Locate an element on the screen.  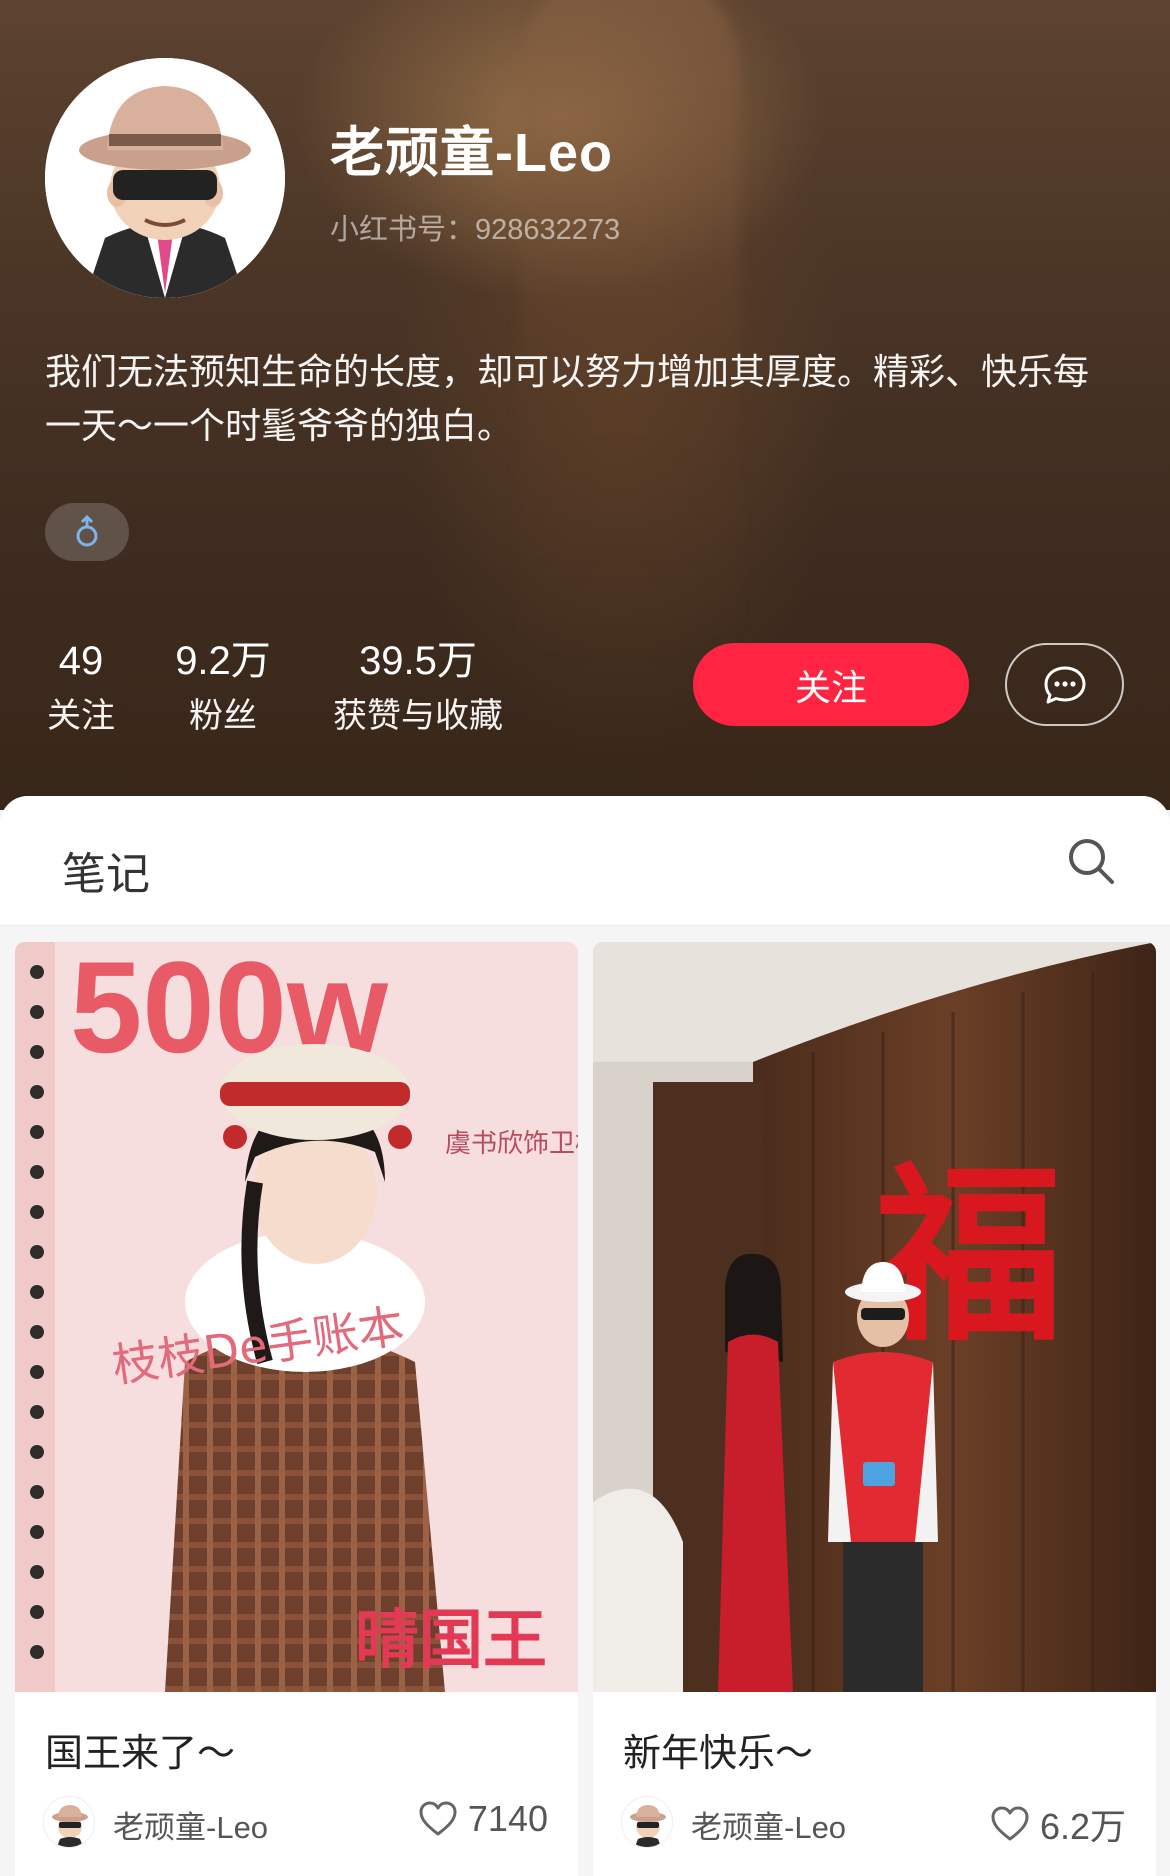
note-likes-count: 7140 is located at coordinates (507, 1818).